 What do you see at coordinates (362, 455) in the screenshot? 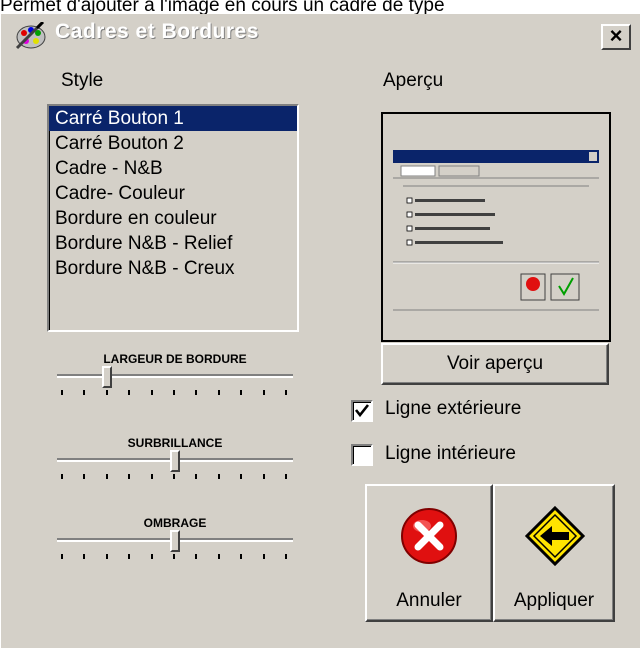
I see `inner-line-checkbox` at bounding box center [362, 455].